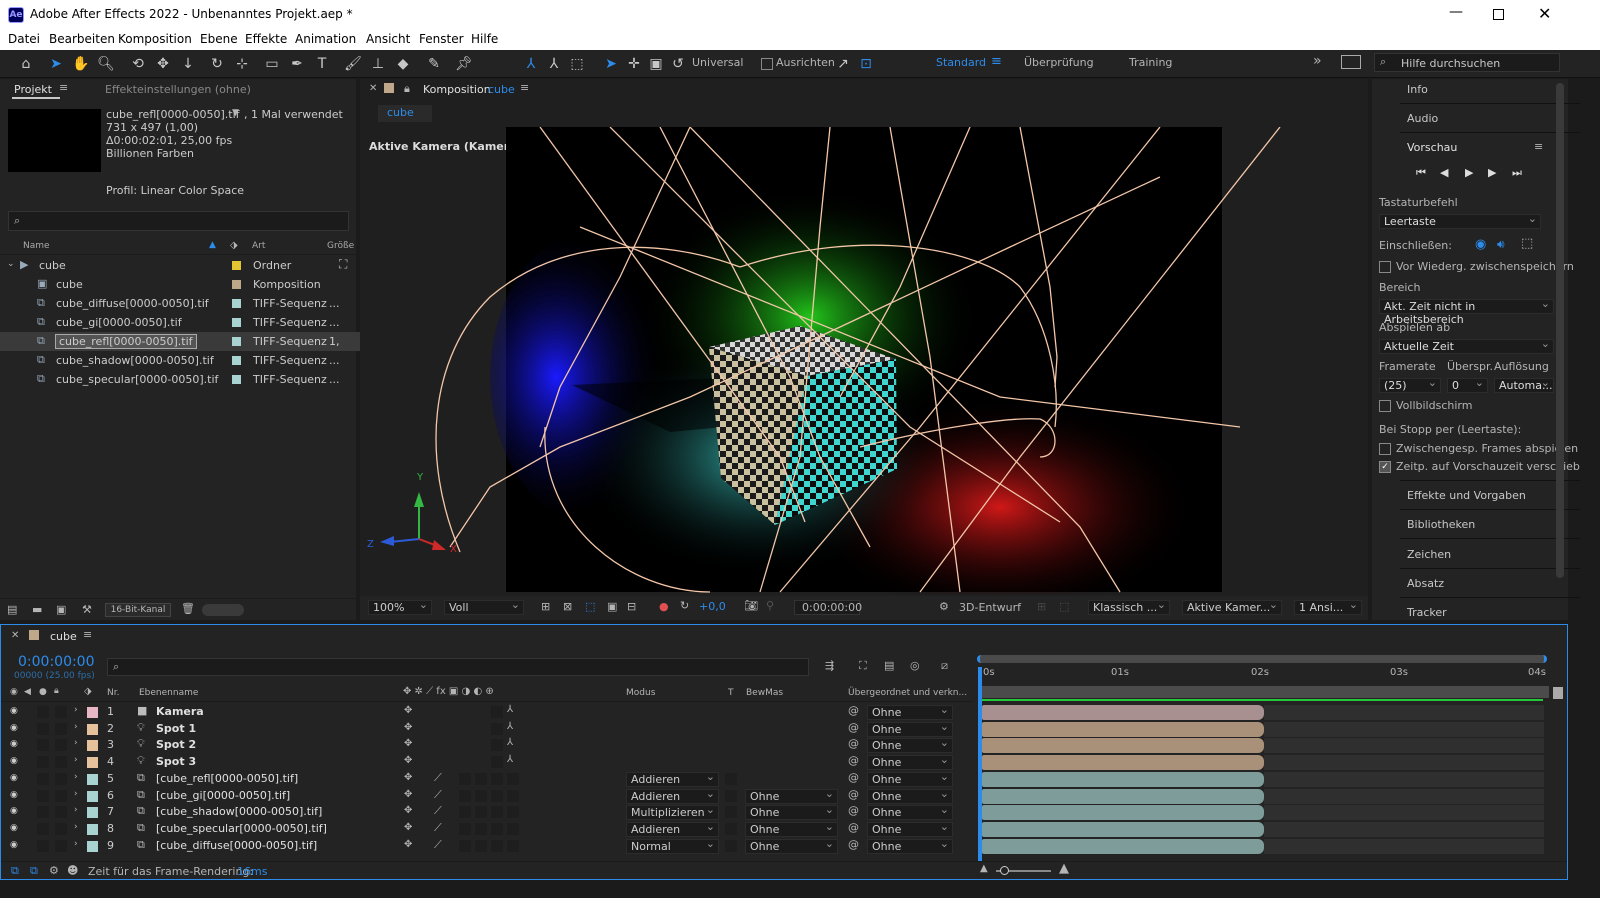  Describe the element at coordinates (223, 795) in the screenshot. I see `layer-name: [cube_gi[0000-0050].tif]` at that location.